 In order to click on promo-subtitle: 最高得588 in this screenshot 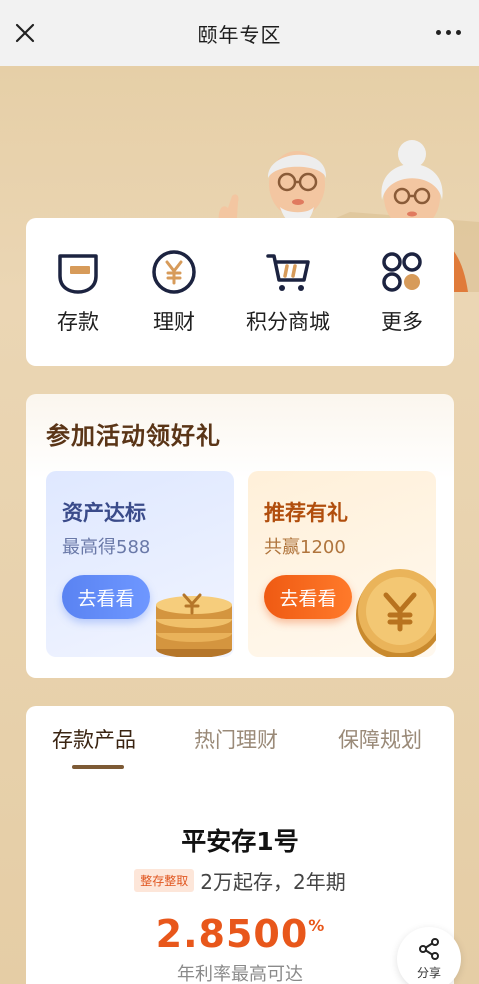, I will do `click(106, 547)`.